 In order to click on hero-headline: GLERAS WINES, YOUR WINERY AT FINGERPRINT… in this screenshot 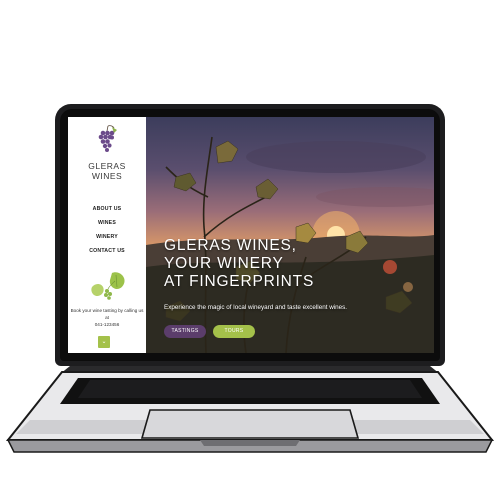, I will do `click(294, 264)`.